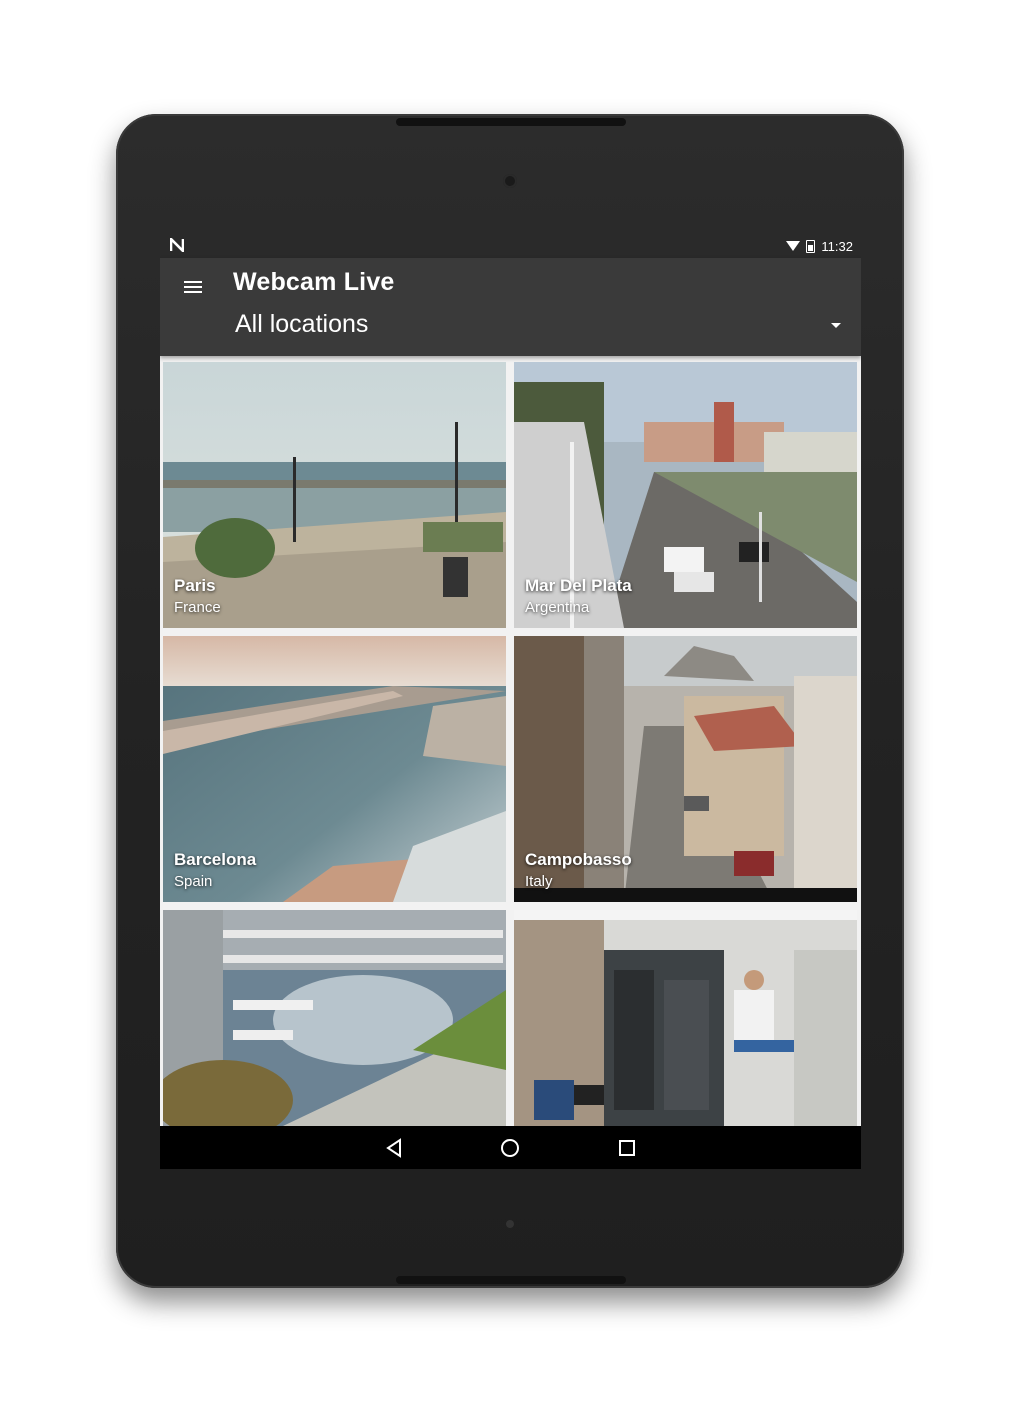 The image size is (1020, 1404). Describe the element at coordinates (545, 330) in the screenshot. I see `location-filter-spinner: All locations` at that location.